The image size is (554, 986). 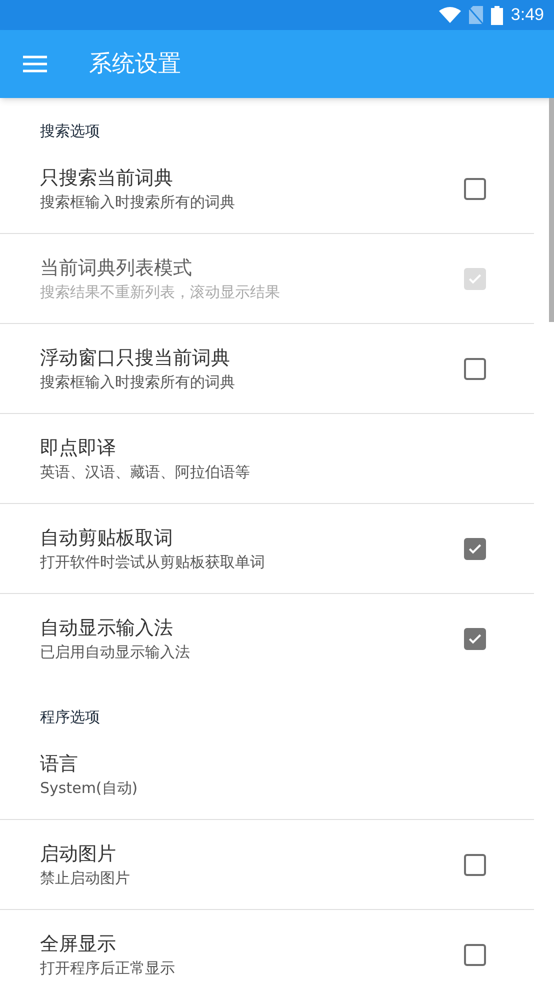 What do you see at coordinates (70, 131) in the screenshot?
I see `section-header: 搜索选项` at bounding box center [70, 131].